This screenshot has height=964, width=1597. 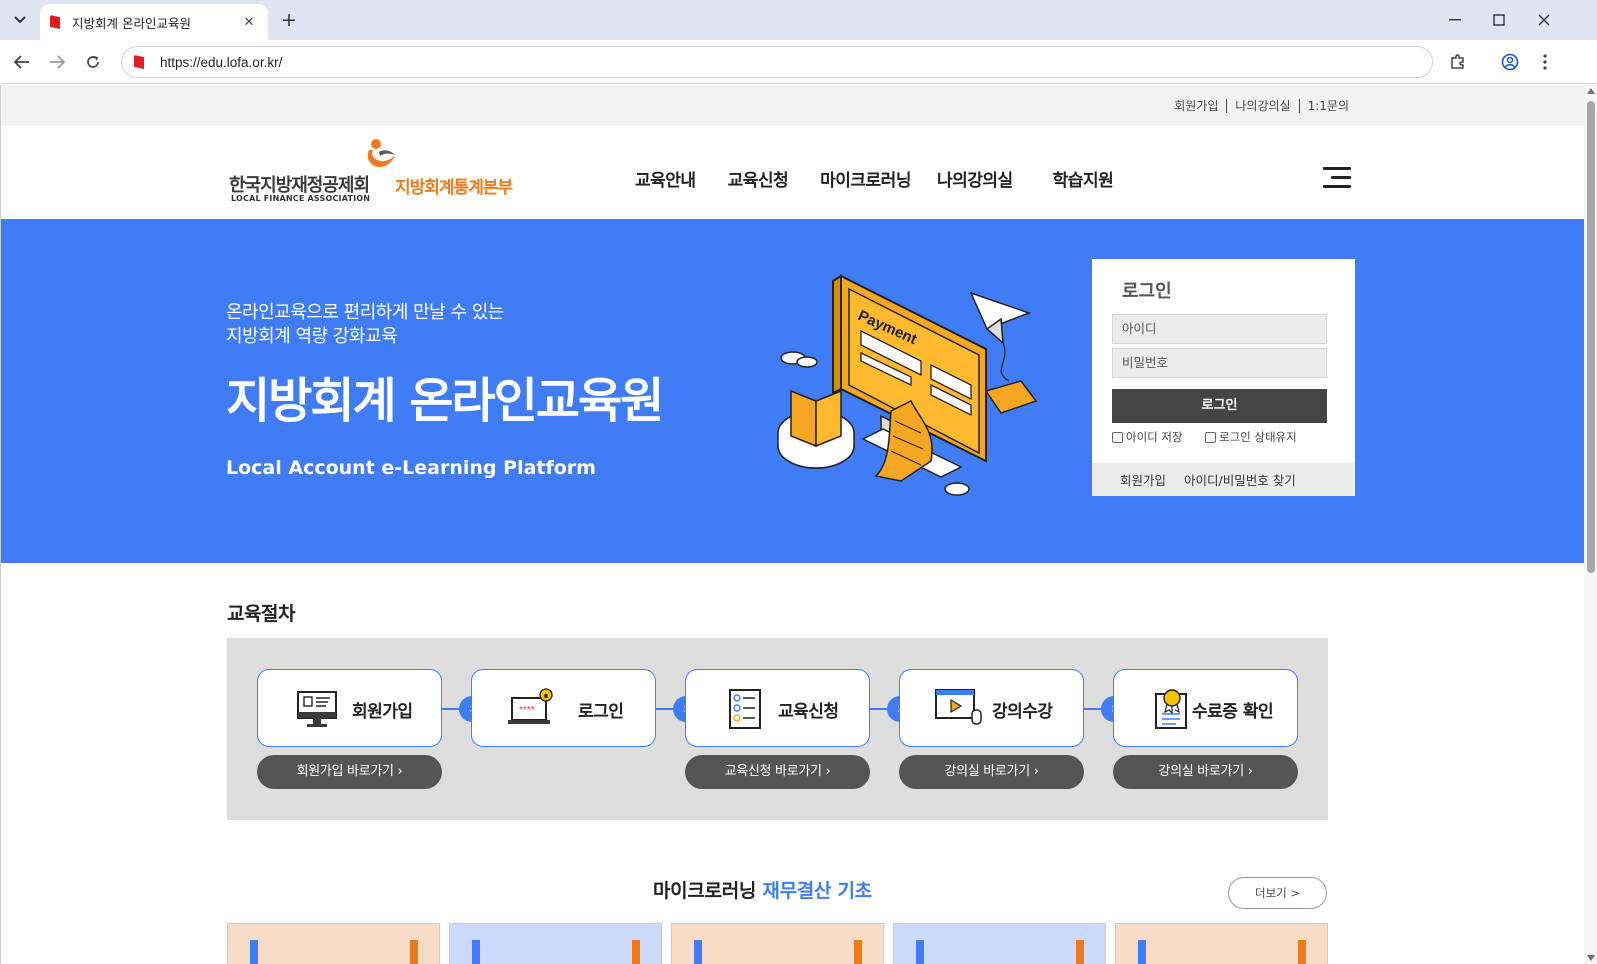 I want to click on puzzle-icon, so click(x=1457, y=61).